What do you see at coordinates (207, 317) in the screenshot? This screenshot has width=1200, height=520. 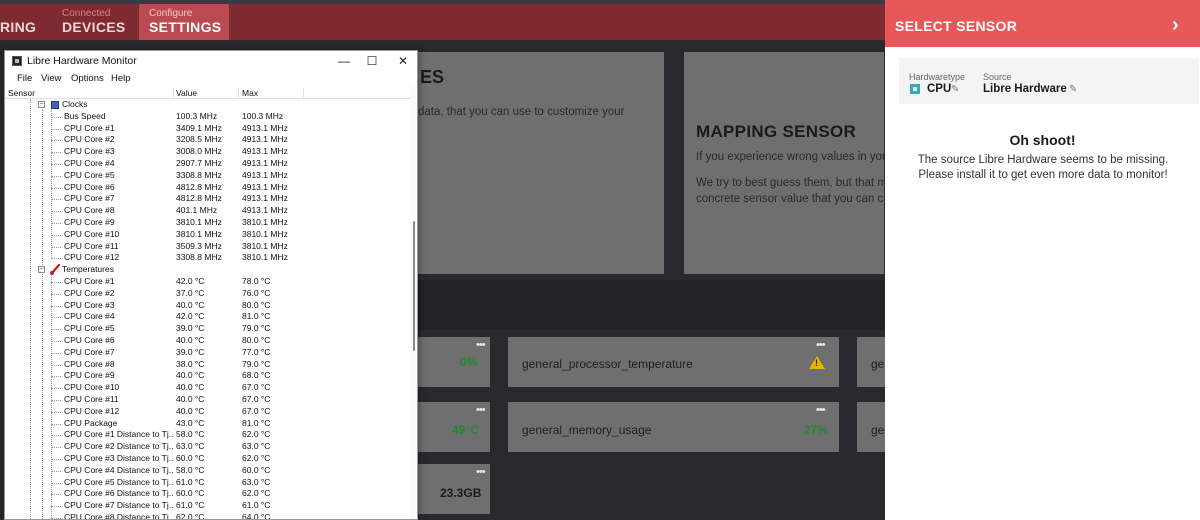 I see `sensor-row: CPU Core #4 42.0 °C 81.0 °C` at bounding box center [207, 317].